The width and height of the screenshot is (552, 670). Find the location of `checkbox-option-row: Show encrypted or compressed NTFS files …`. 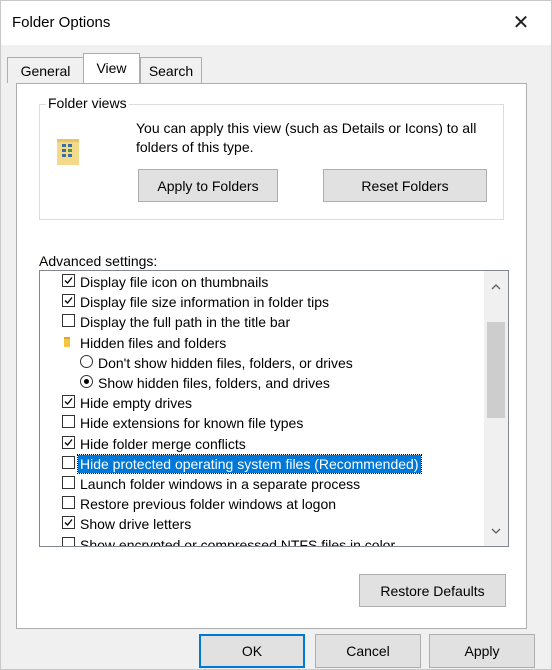

checkbox-option-row: Show encrypted or compressed NTFS files … is located at coordinates (262, 541).